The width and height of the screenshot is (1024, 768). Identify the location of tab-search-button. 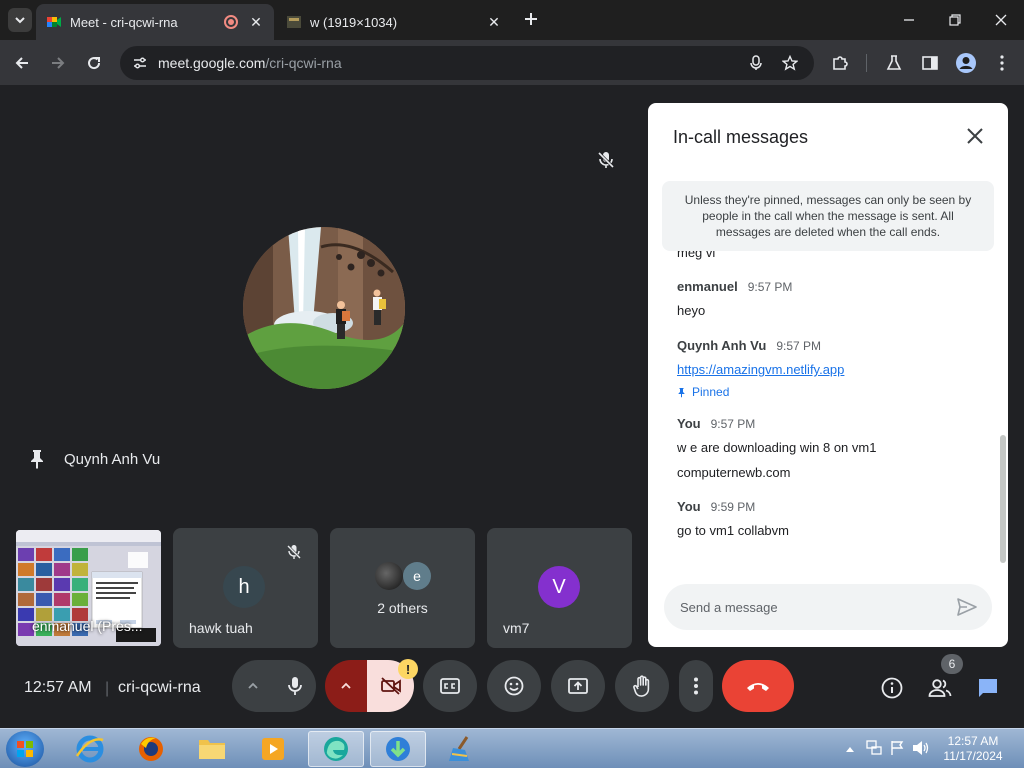
(20, 20).